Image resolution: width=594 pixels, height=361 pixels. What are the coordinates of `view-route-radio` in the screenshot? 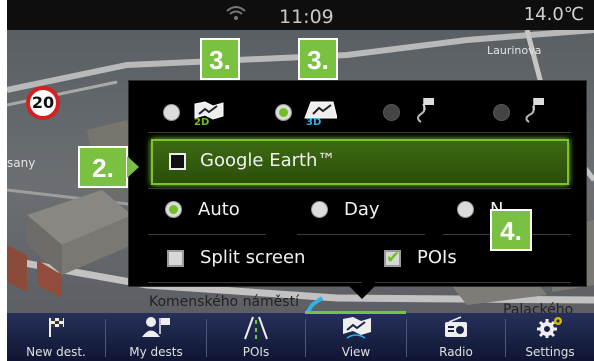 It's located at (391, 112).